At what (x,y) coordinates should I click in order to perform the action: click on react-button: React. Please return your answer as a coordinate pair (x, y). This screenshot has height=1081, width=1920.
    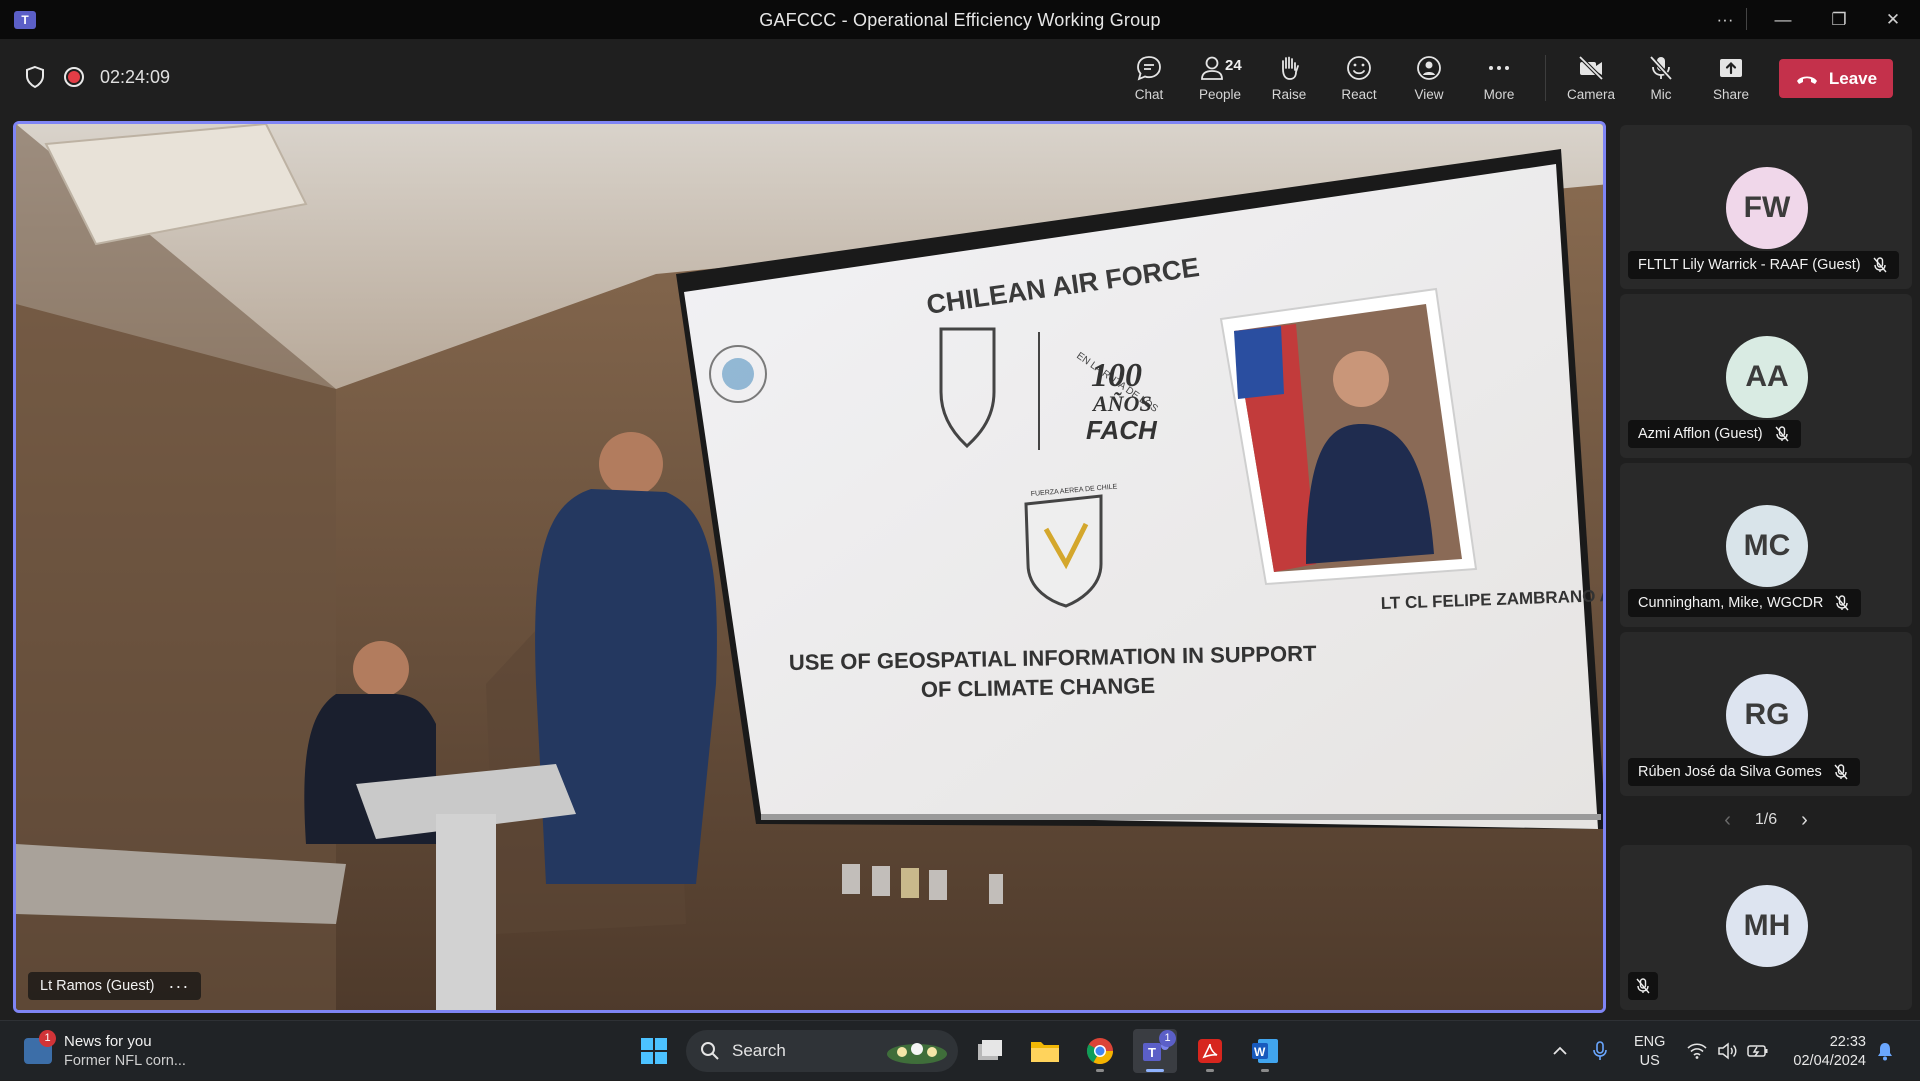
    Looking at the image, I should click on (1359, 81).